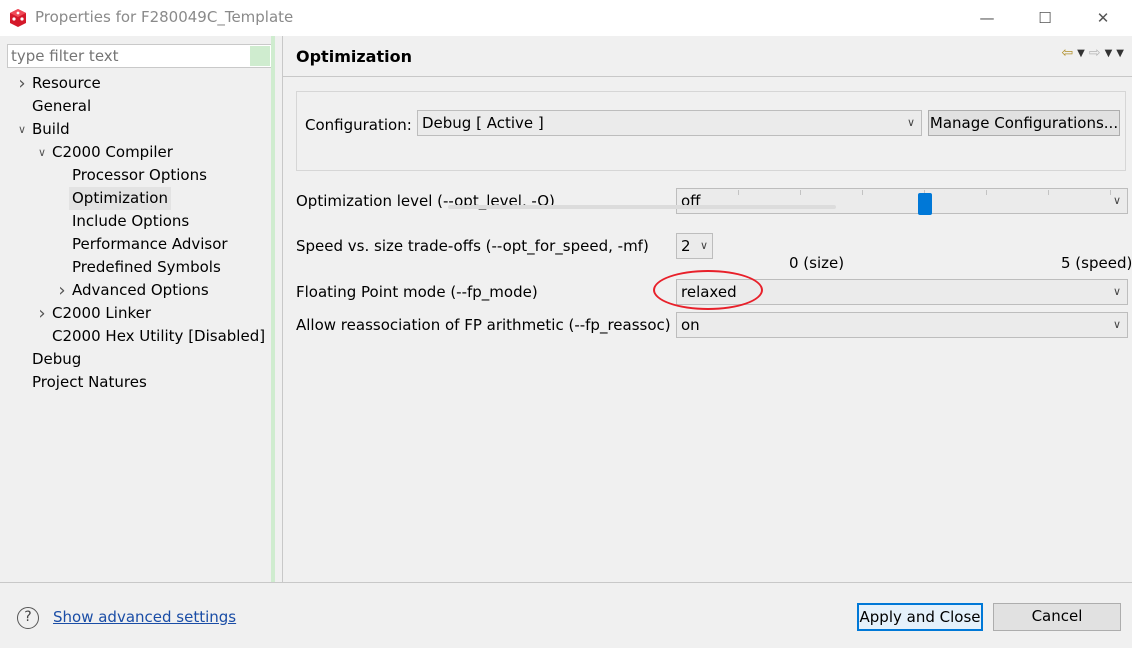  Describe the element at coordinates (159, 336) in the screenshot. I see `tree-item-label: C2000 Hex Utility [Disabled]` at that location.